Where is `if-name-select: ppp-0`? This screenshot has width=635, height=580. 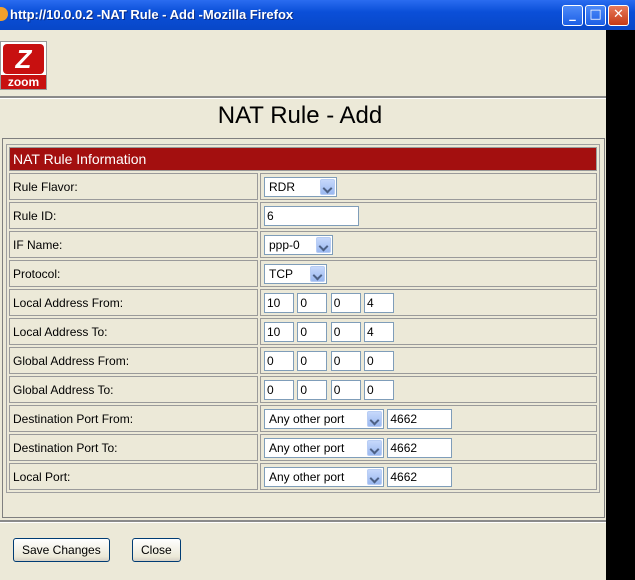 if-name-select: ppp-0 is located at coordinates (298, 244).